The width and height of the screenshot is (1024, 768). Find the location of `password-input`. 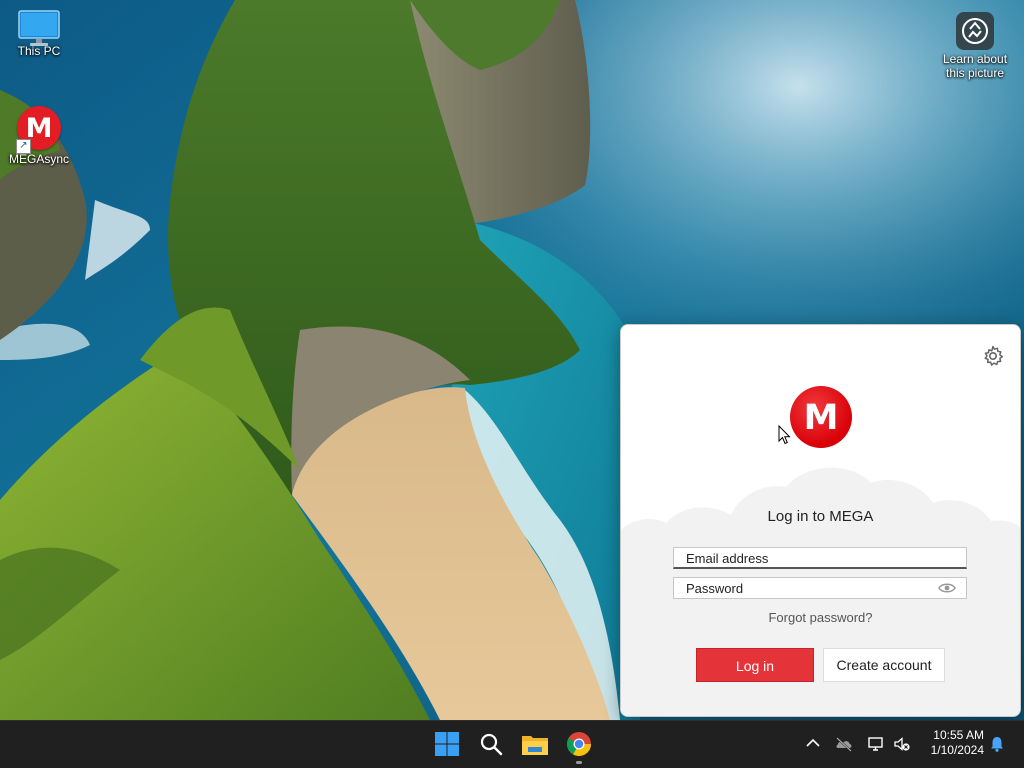

password-input is located at coordinates (805, 588).